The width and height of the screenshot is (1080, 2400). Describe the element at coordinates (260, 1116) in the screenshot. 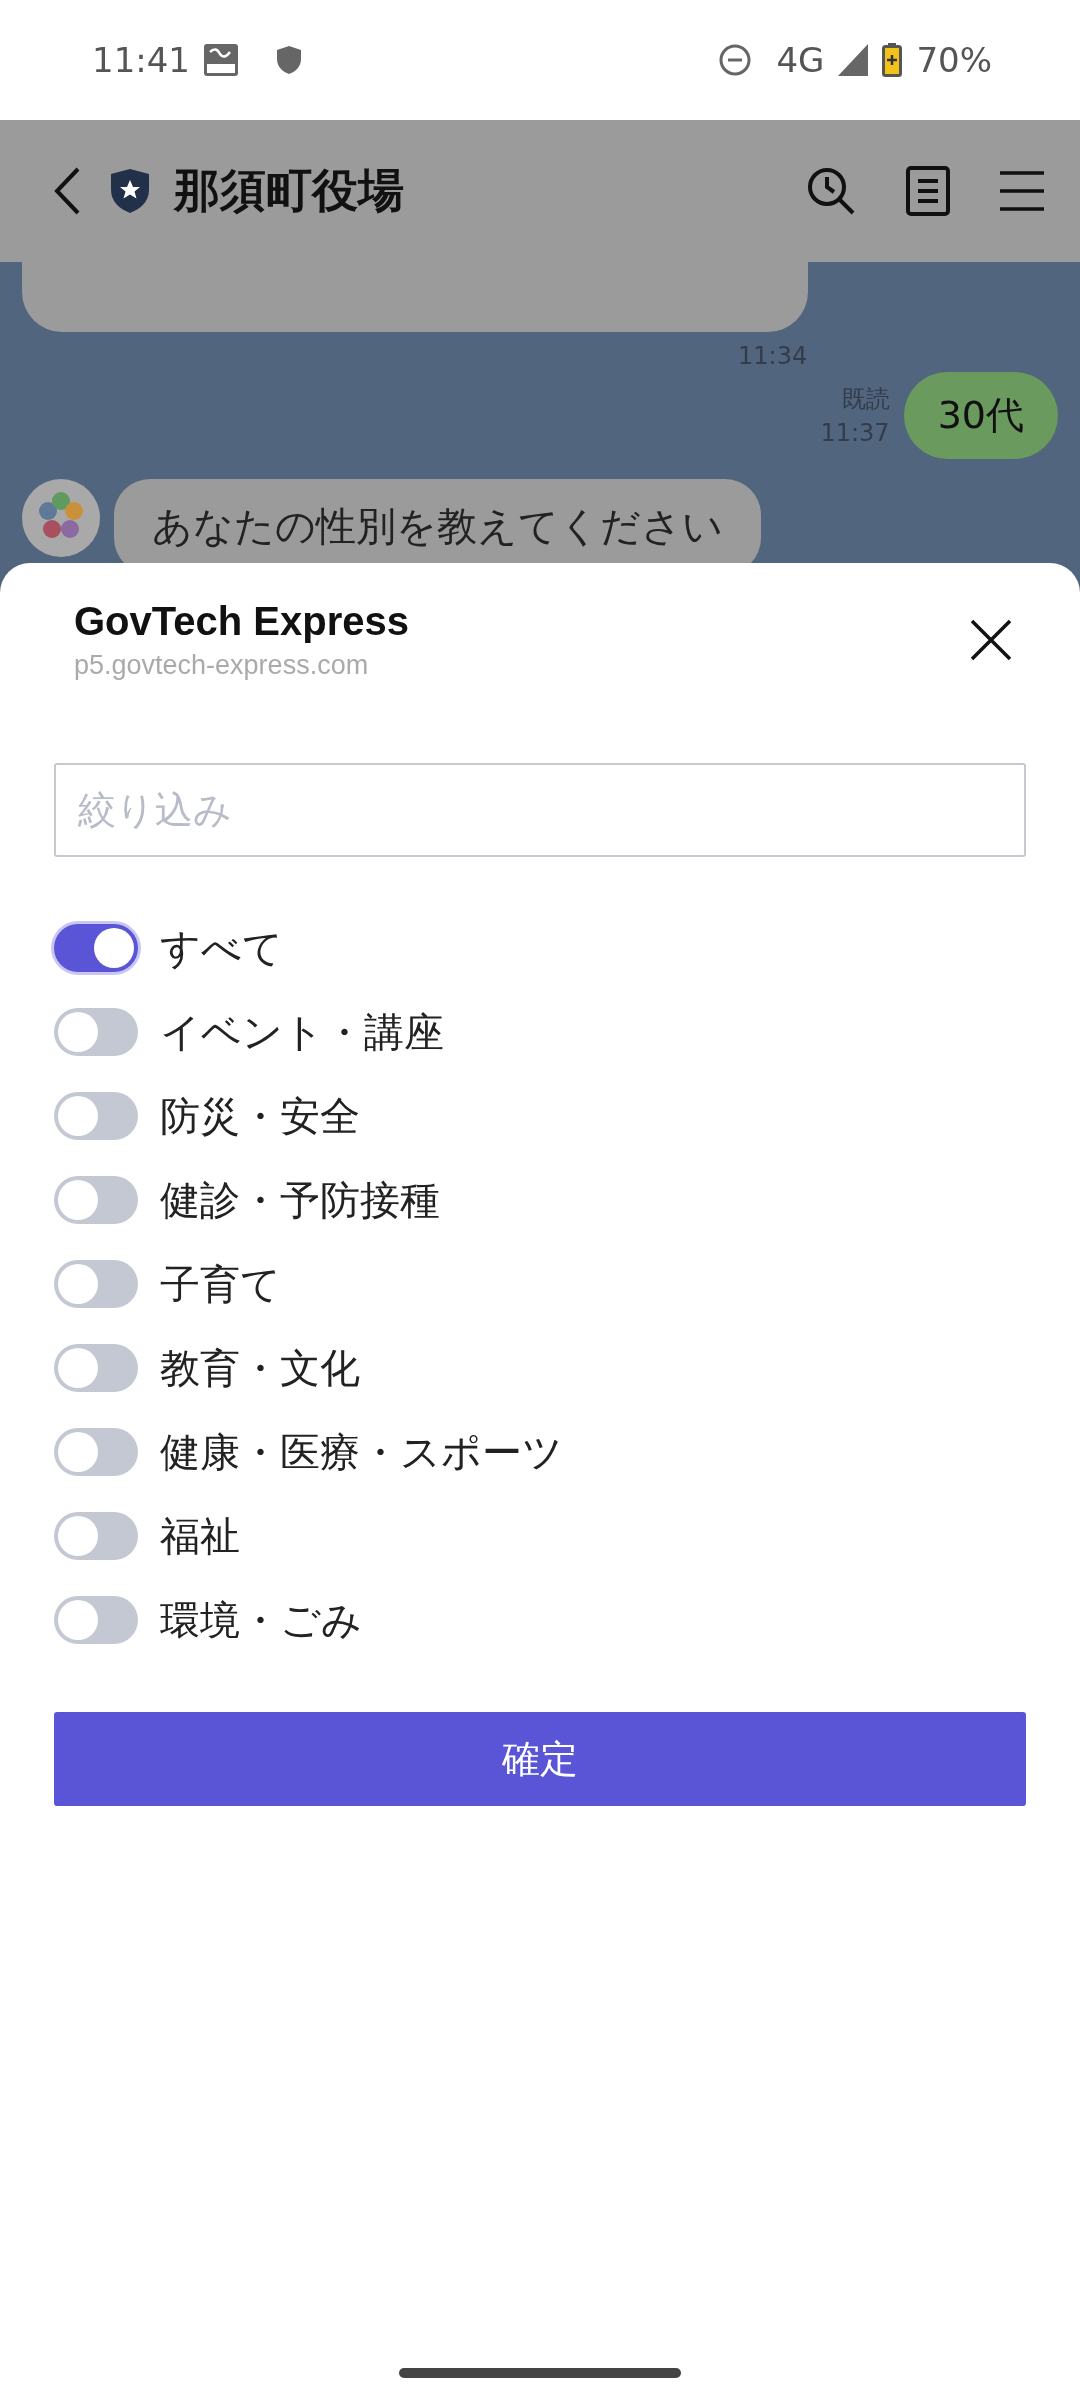

I see `option-label: 防災・安全` at that location.